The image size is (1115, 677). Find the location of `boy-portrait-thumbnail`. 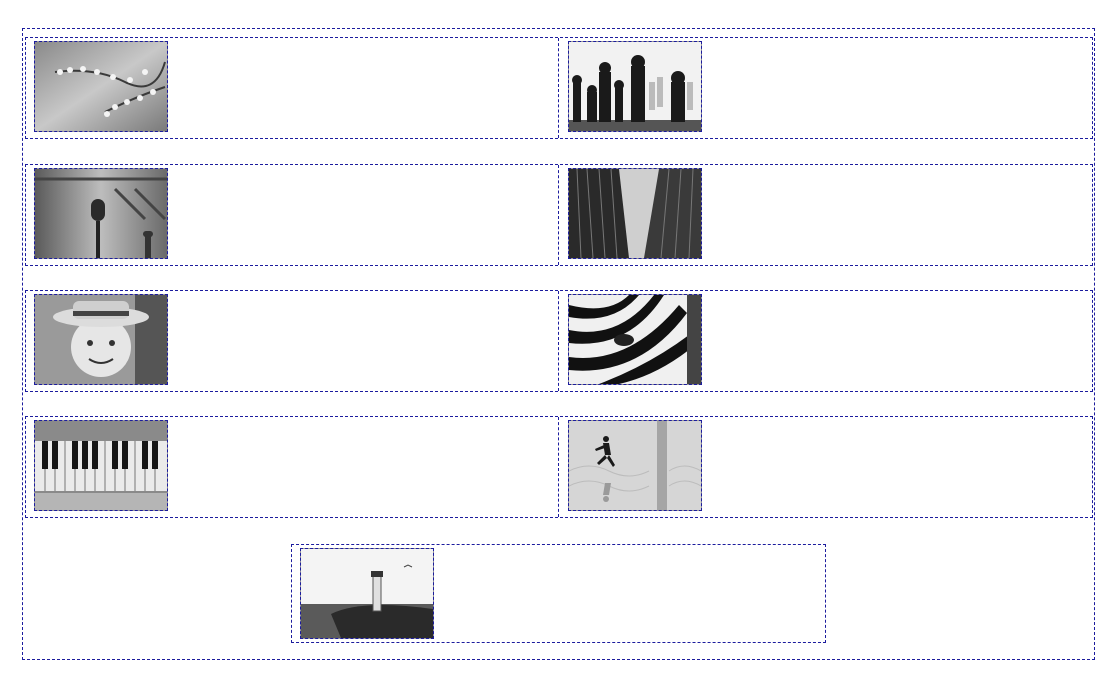

boy-portrait-thumbnail is located at coordinates (101, 339).